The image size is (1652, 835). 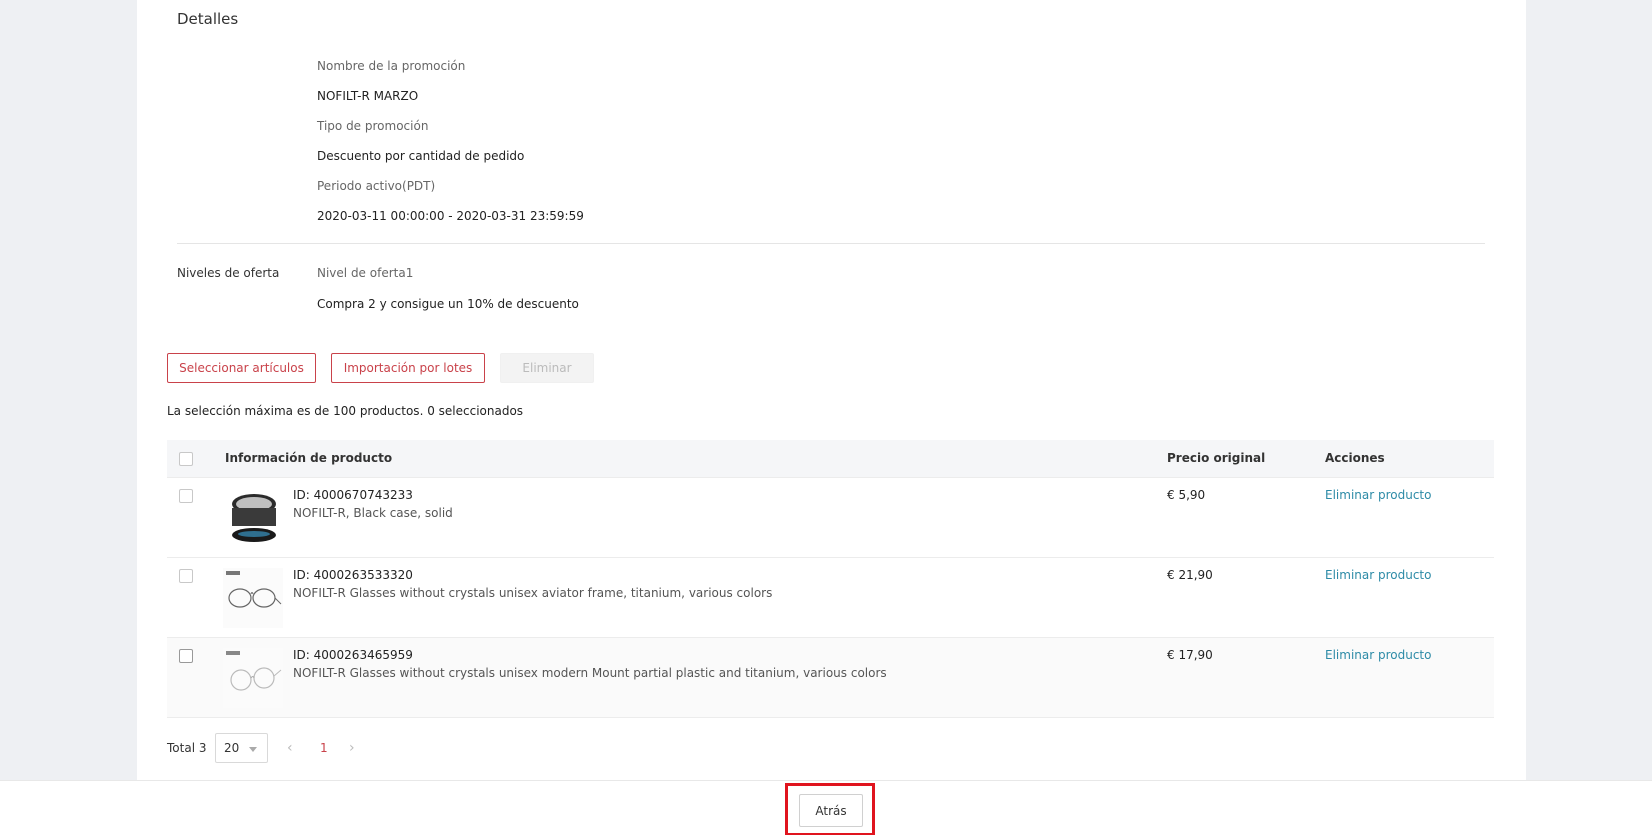 I want to click on page-size-value: 20, so click(x=232, y=748).